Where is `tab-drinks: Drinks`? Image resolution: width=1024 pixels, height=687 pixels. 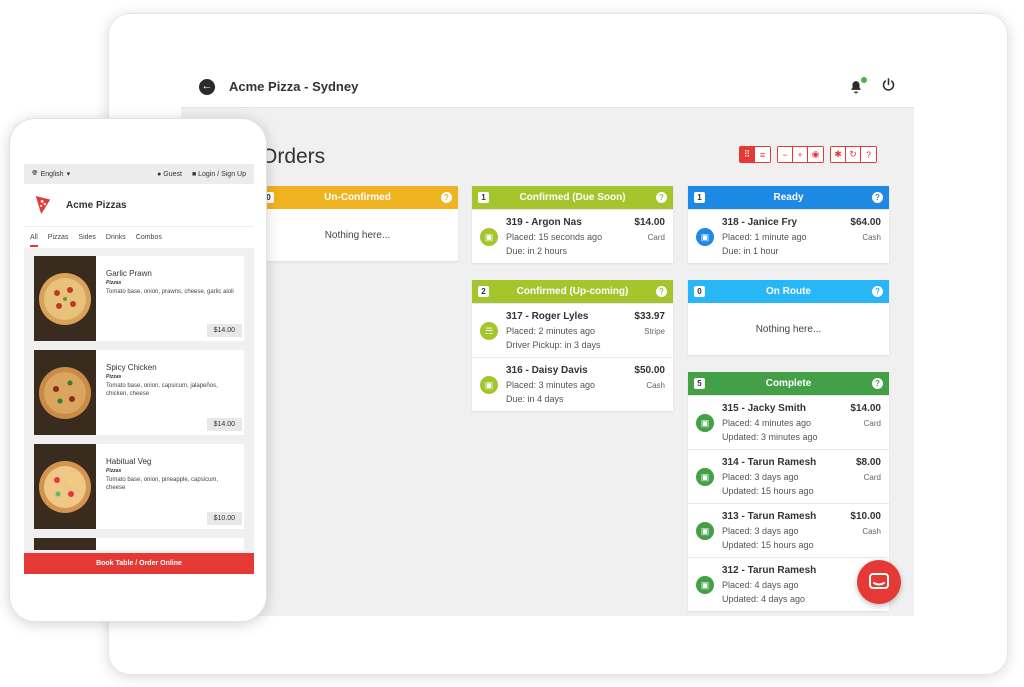 tab-drinks: Drinks is located at coordinates (116, 237).